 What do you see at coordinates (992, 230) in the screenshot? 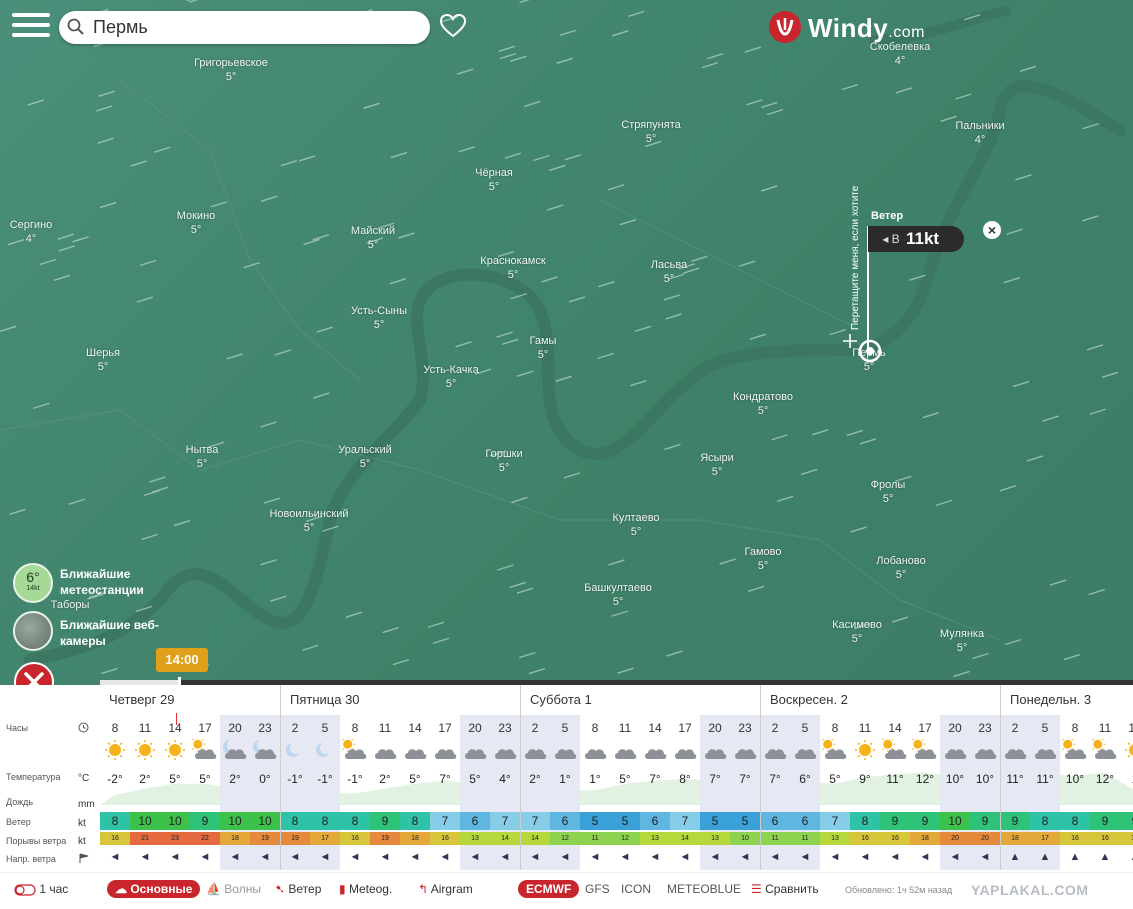
I see `close-picker-icon: ×` at bounding box center [992, 230].